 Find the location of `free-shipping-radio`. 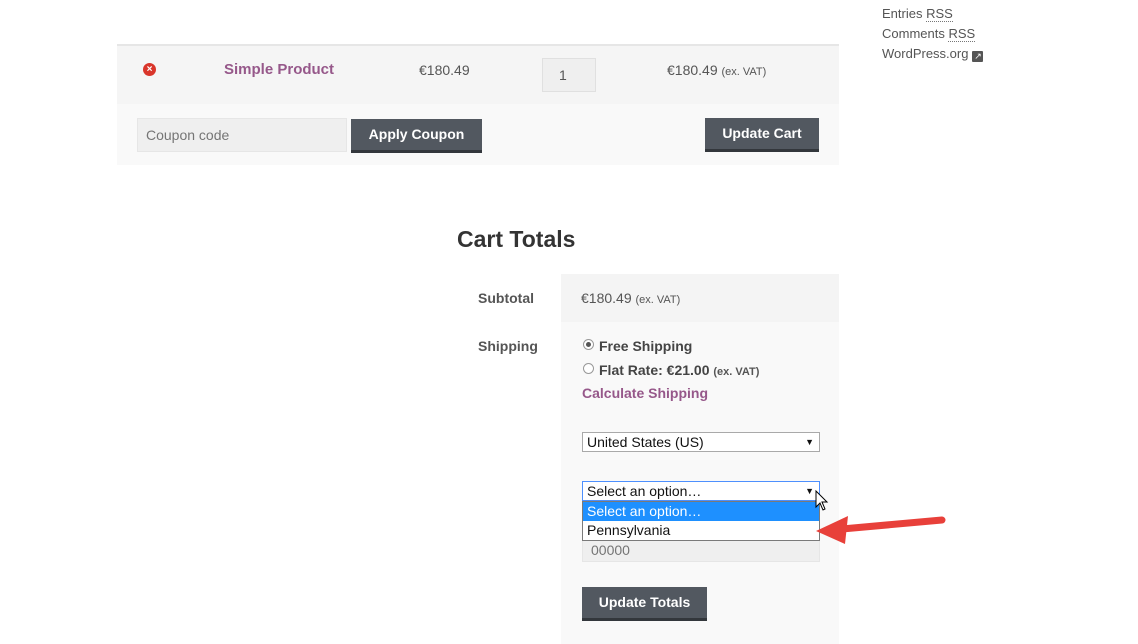

free-shipping-radio is located at coordinates (588, 344).